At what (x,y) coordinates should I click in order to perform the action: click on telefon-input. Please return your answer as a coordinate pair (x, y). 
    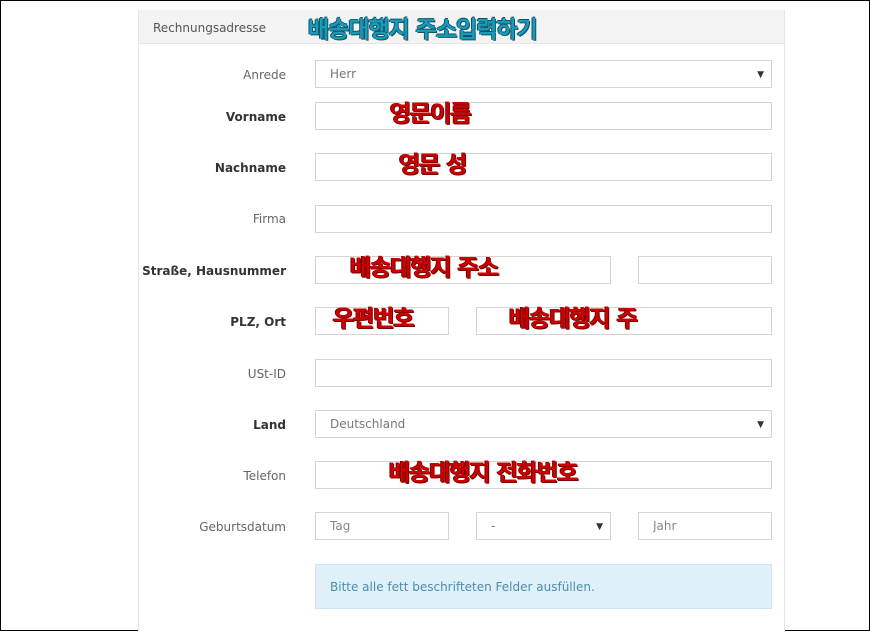
    Looking at the image, I should click on (543, 475).